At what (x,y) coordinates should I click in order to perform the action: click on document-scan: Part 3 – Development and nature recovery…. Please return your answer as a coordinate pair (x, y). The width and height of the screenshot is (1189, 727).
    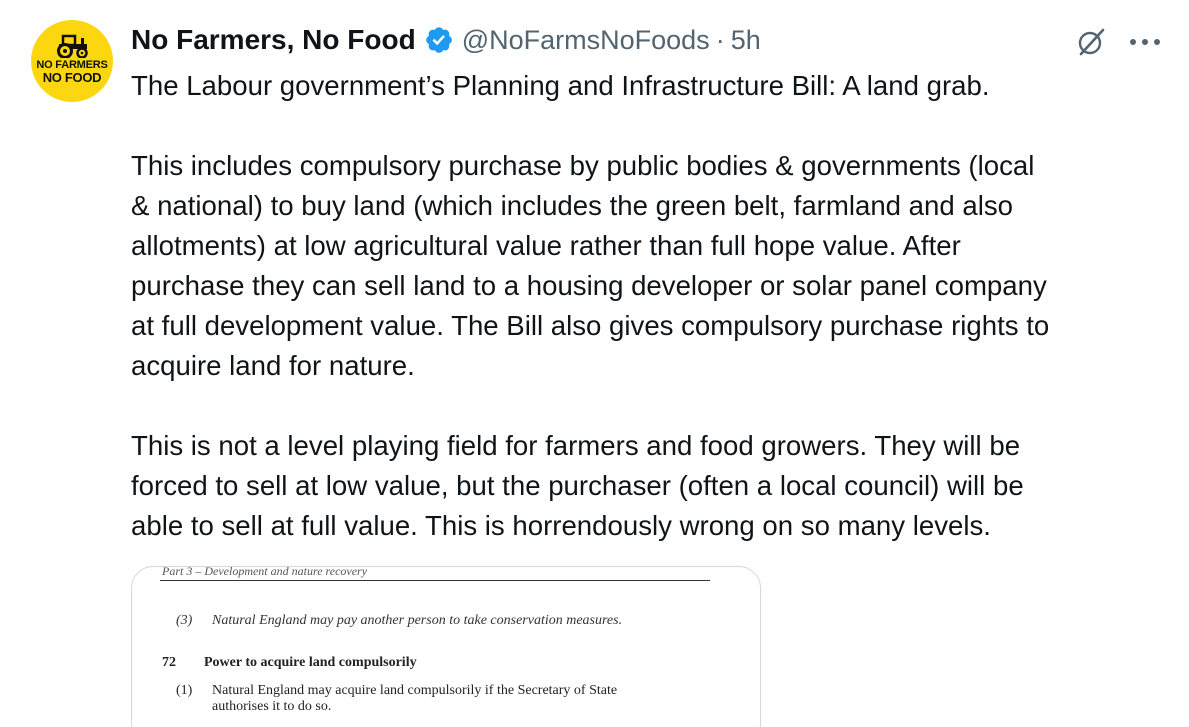
    Looking at the image, I should click on (446, 647).